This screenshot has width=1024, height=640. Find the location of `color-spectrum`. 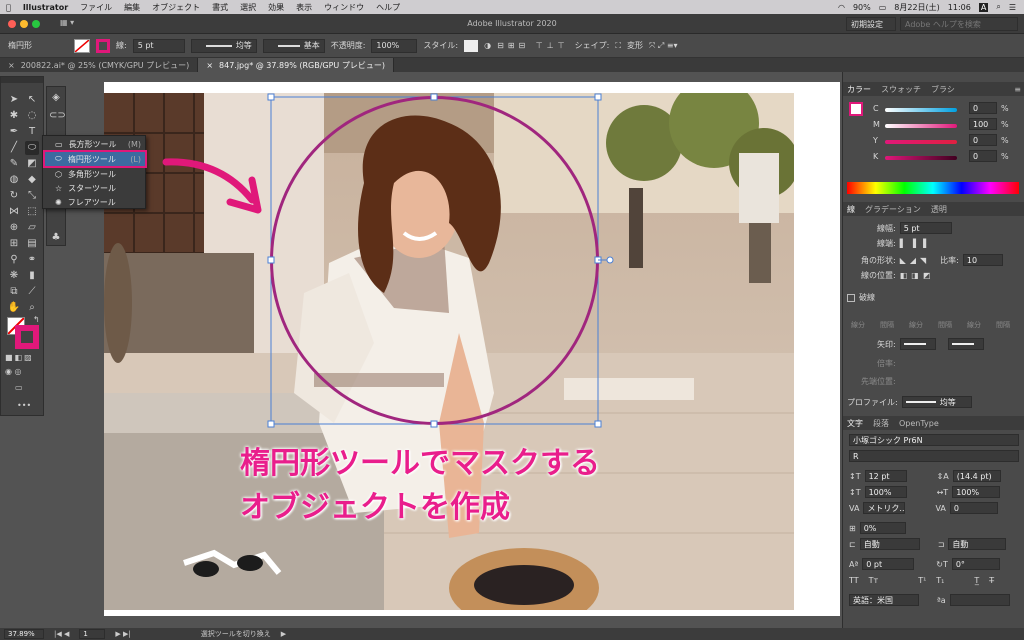

color-spectrum is located at coordinates (933, 188).